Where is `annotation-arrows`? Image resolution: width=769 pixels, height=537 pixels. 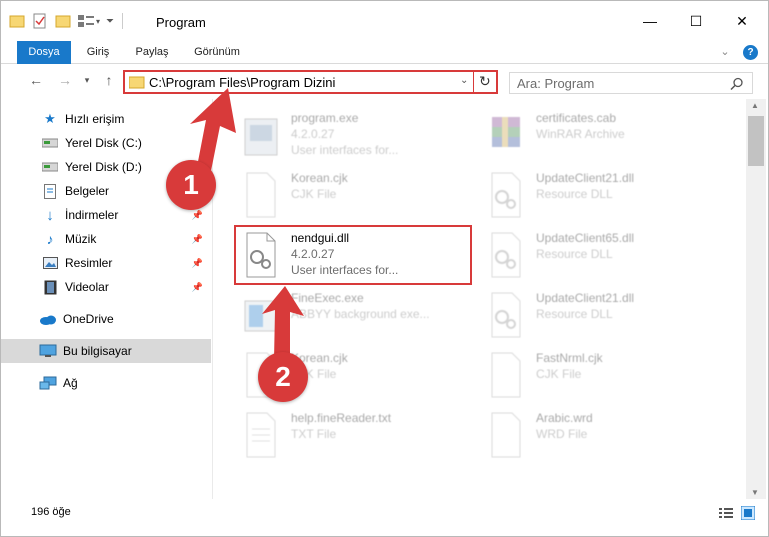 annotation-arrows is located at coordinates (247, 224).